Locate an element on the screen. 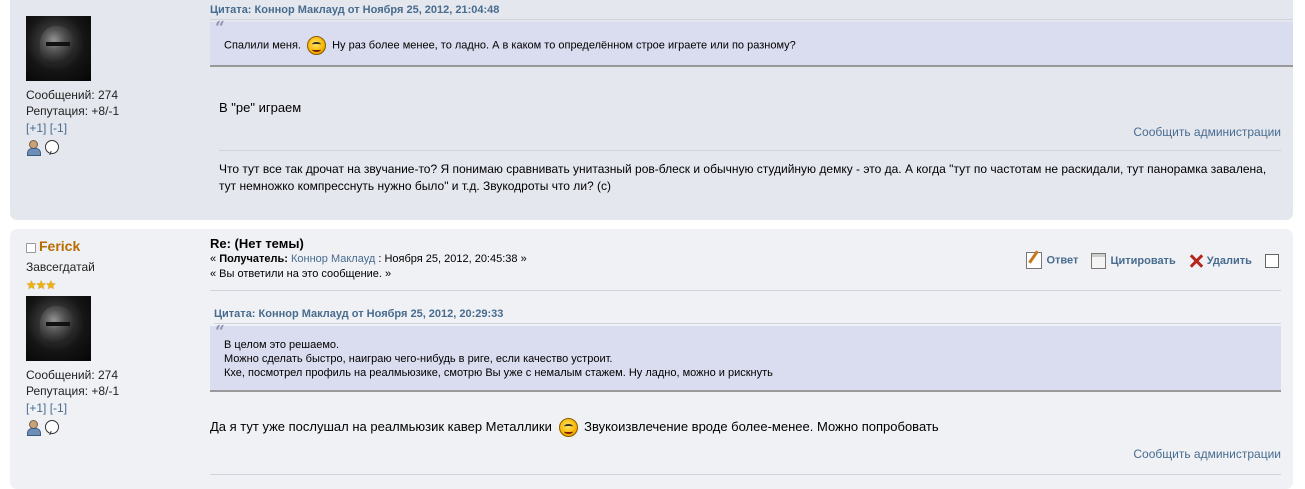 The image size is (1305, 489). quote-line: В целом это решаемо. is located at coordinates (282, 345).